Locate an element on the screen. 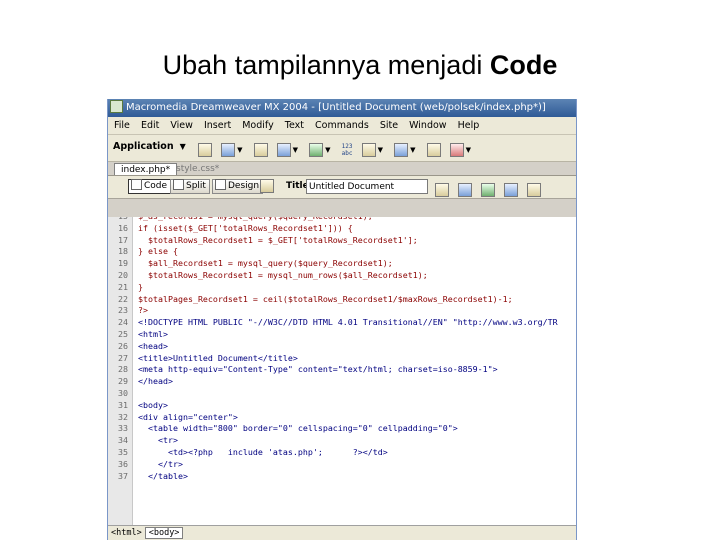  menu-view: View is located at coordinates (181, 125).